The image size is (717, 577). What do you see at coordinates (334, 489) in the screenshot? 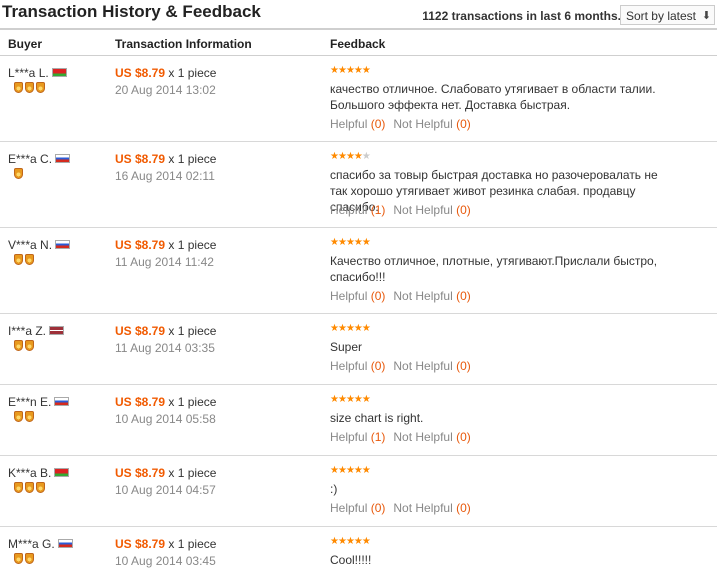
I see `feedback-text: :)` at bounding box center [334, 489].